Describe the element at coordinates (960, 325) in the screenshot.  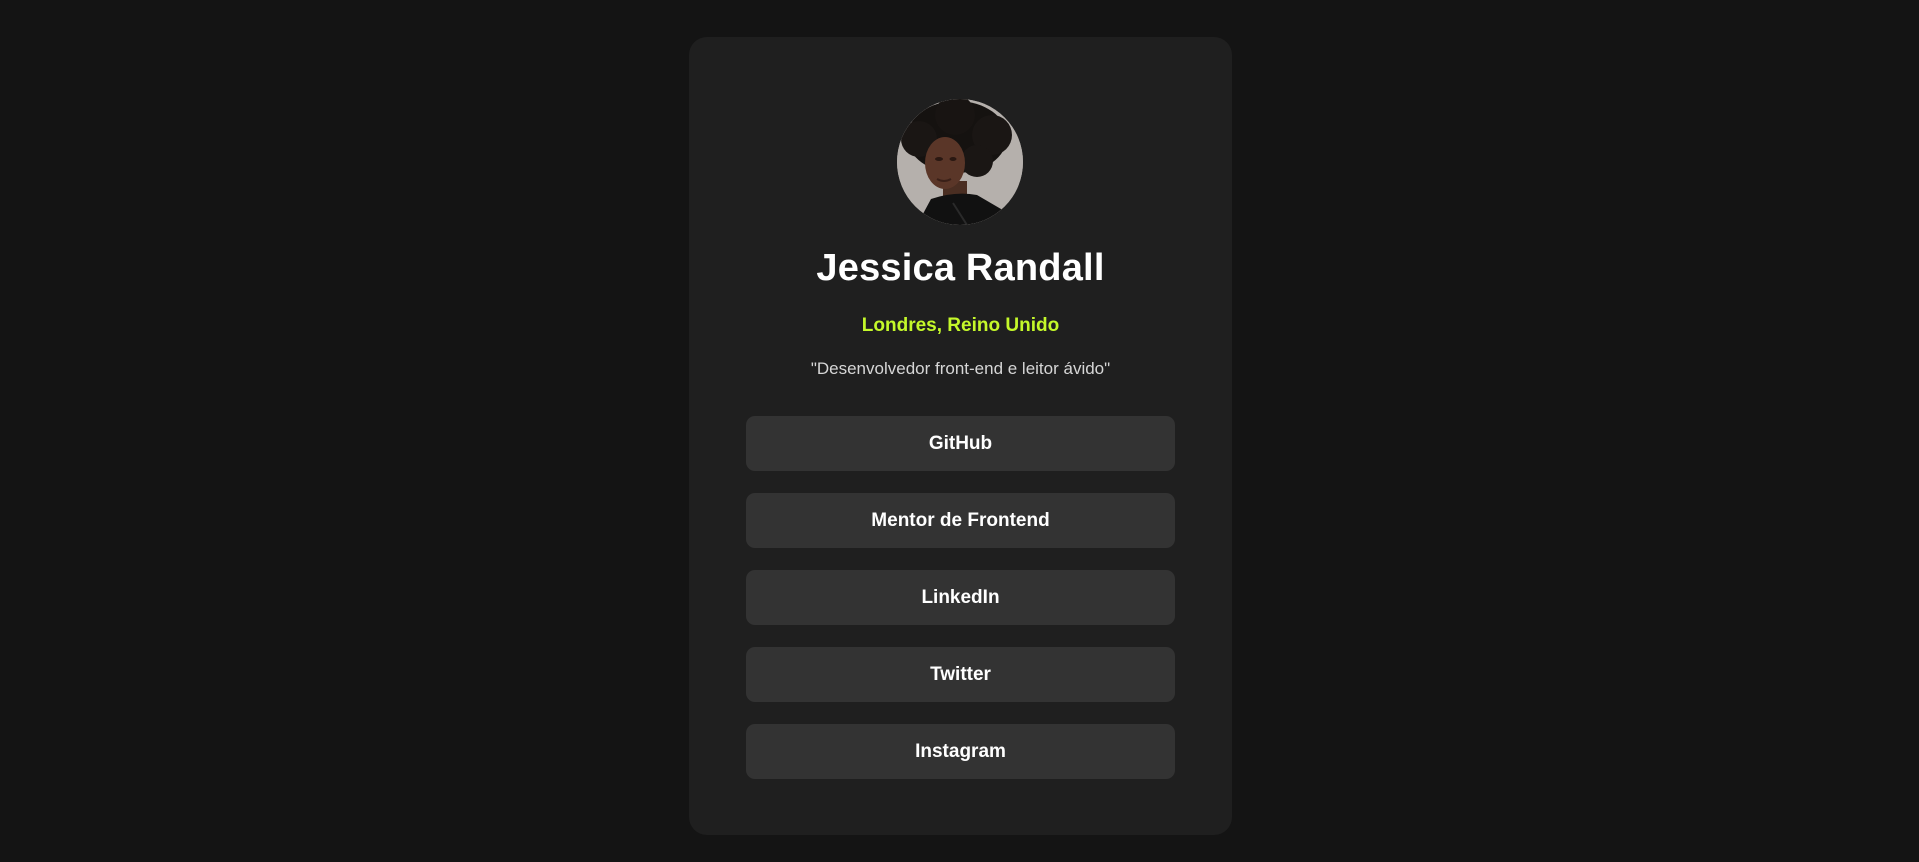
I see `profile-location: Londres, Reino Unido` at that location.